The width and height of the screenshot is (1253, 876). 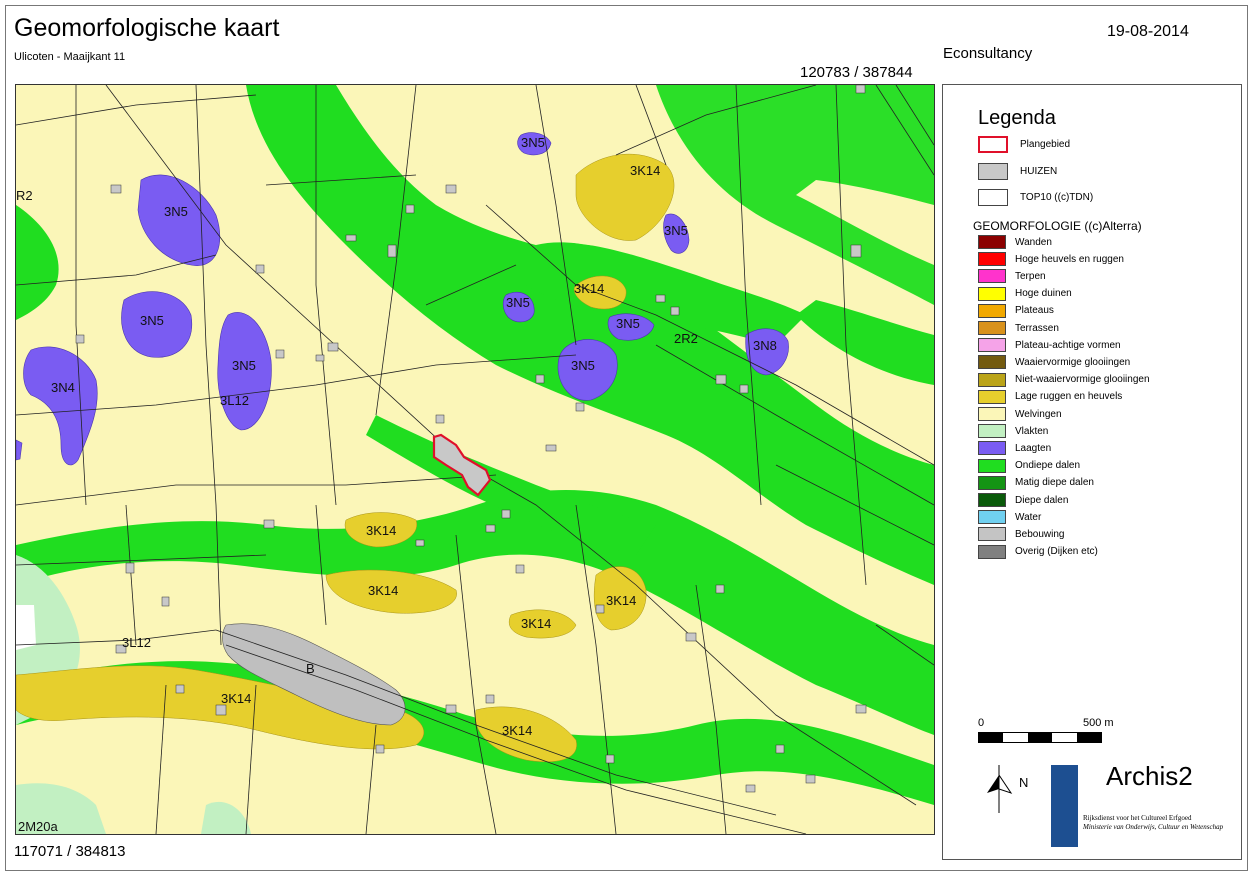 I want to click on legend-label: Plateau-achtige vormen, so click(x=1068, y=345).